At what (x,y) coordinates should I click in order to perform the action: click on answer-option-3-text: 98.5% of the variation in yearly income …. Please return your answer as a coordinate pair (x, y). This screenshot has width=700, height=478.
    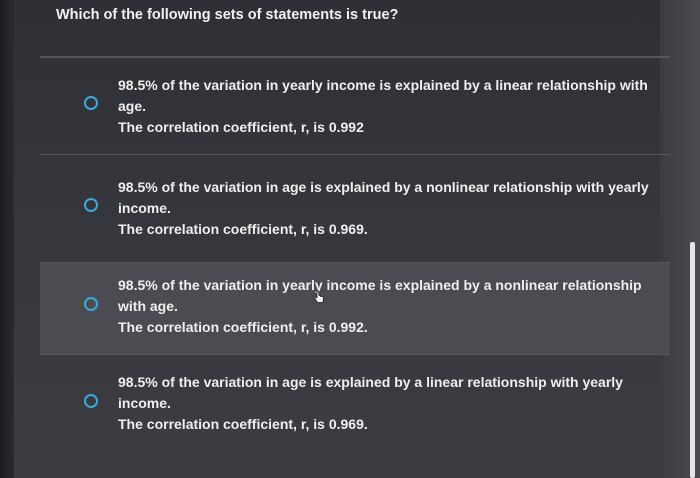
    Looking at the image, I should click on (390, 306).